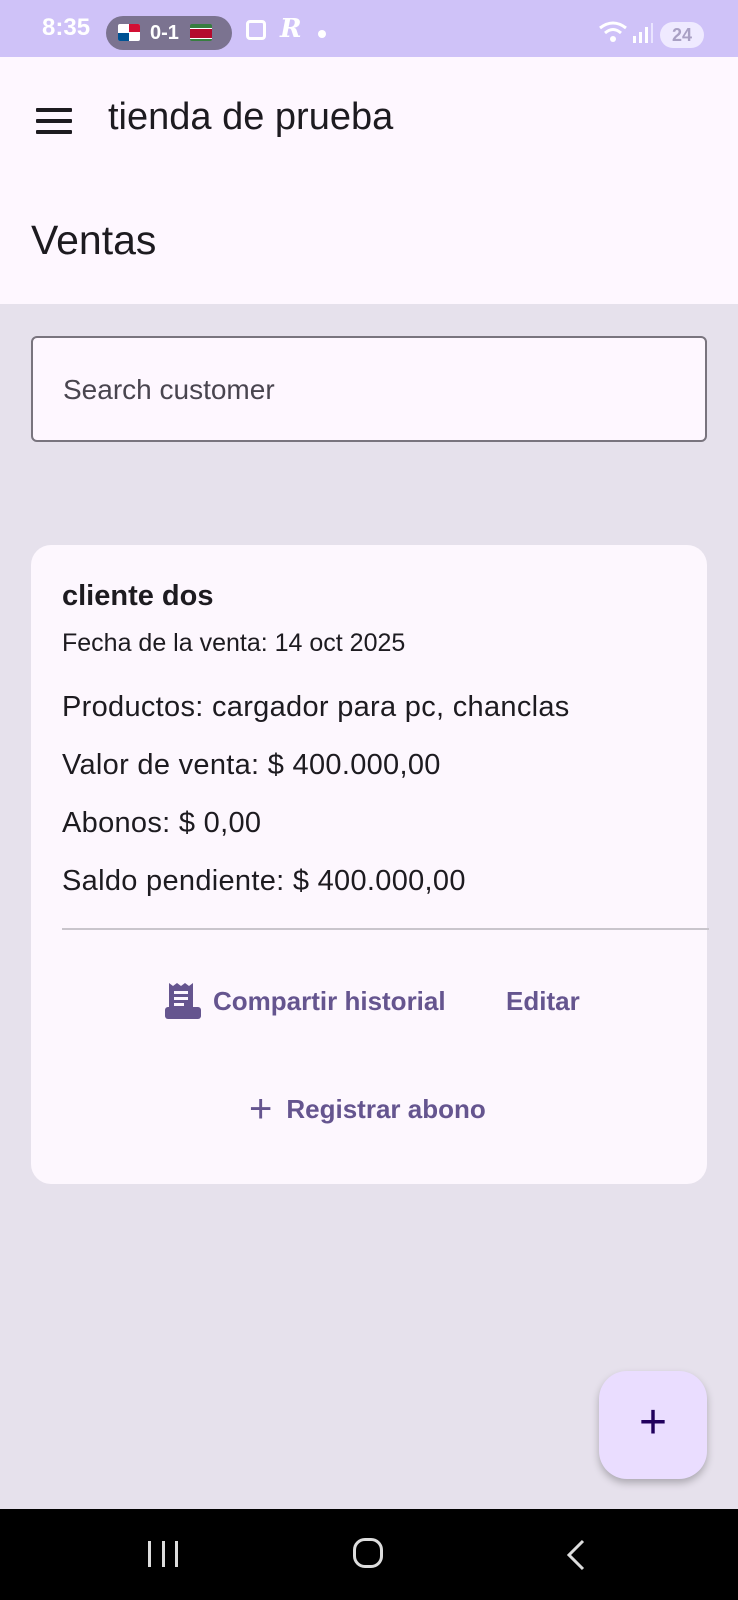  I want to click on hamburger-menu-icon, so click(54, 121).